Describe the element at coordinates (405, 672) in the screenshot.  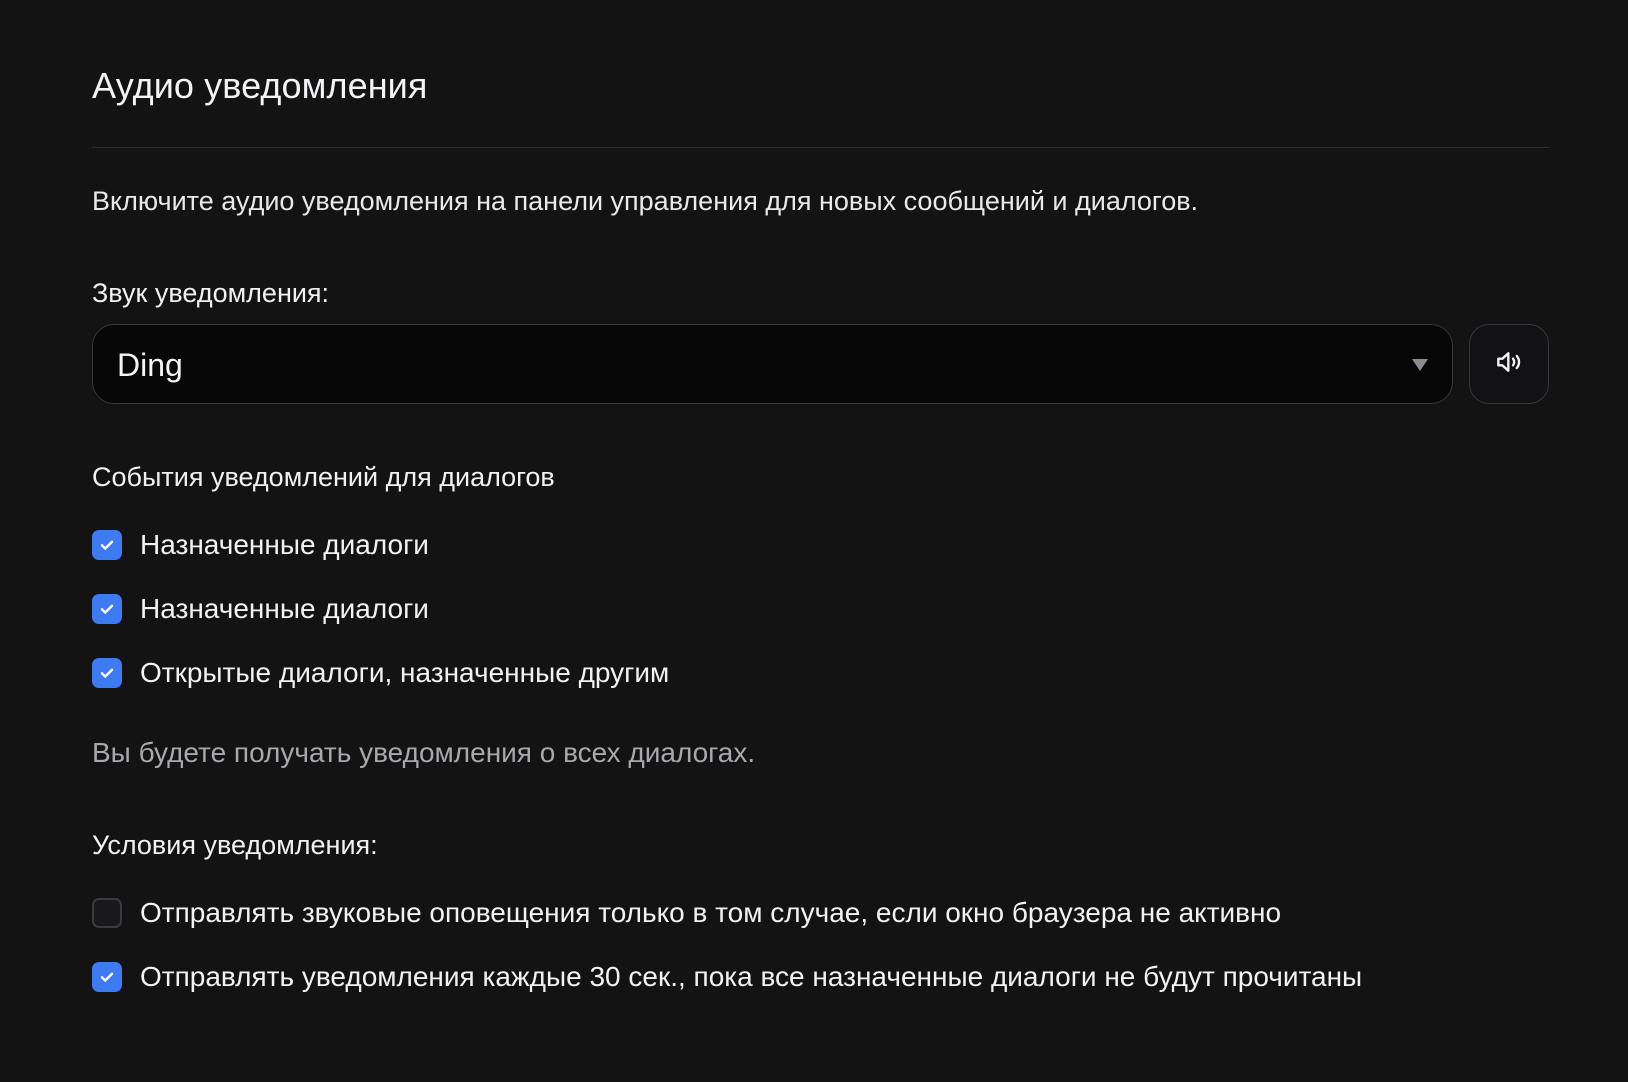
I see `event-open-others-label: Открытые диалоги, назначенные другим` at that location.